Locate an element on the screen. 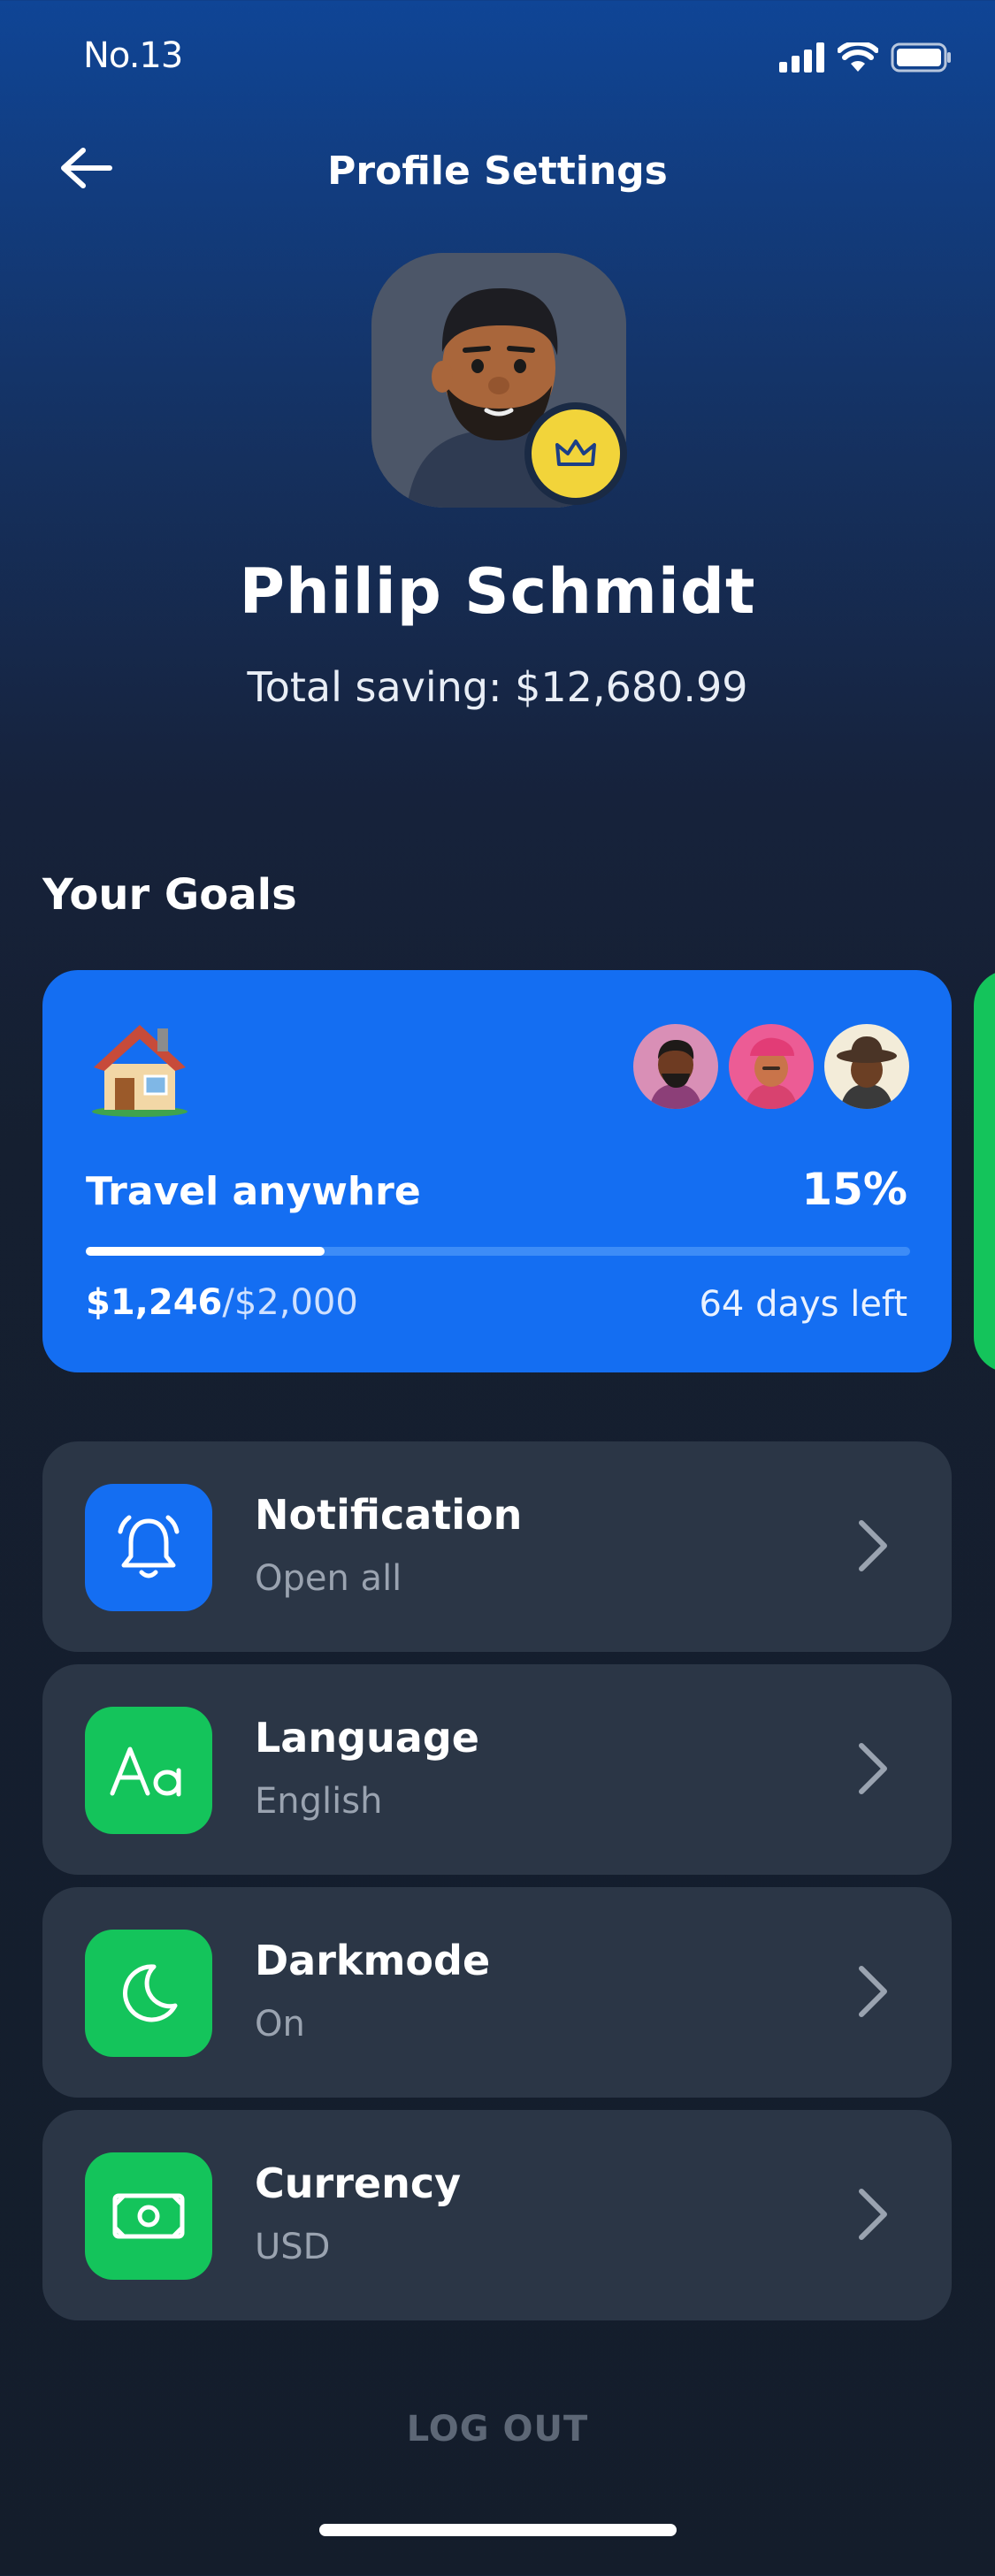 This screenshot has width=995, height=2576. premium-badge is located at coordinates (575, 453).